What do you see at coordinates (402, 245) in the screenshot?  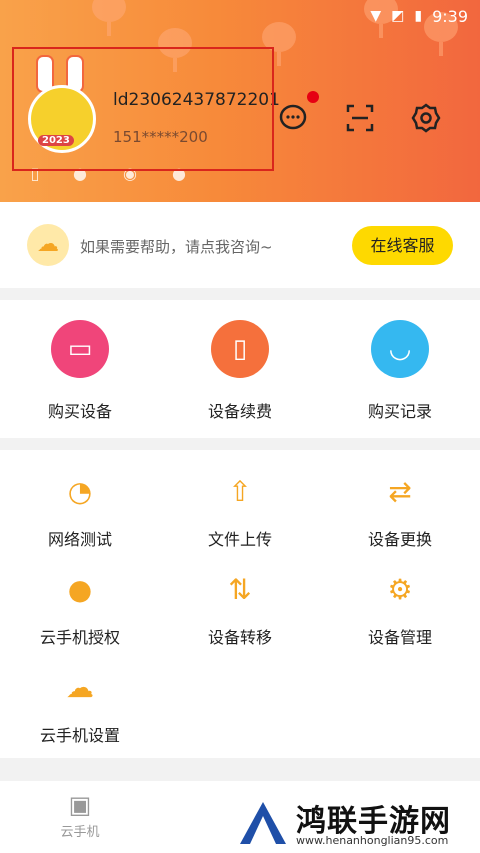 I see `online-service-button: 在线客服` at bounding box center [402, 245].